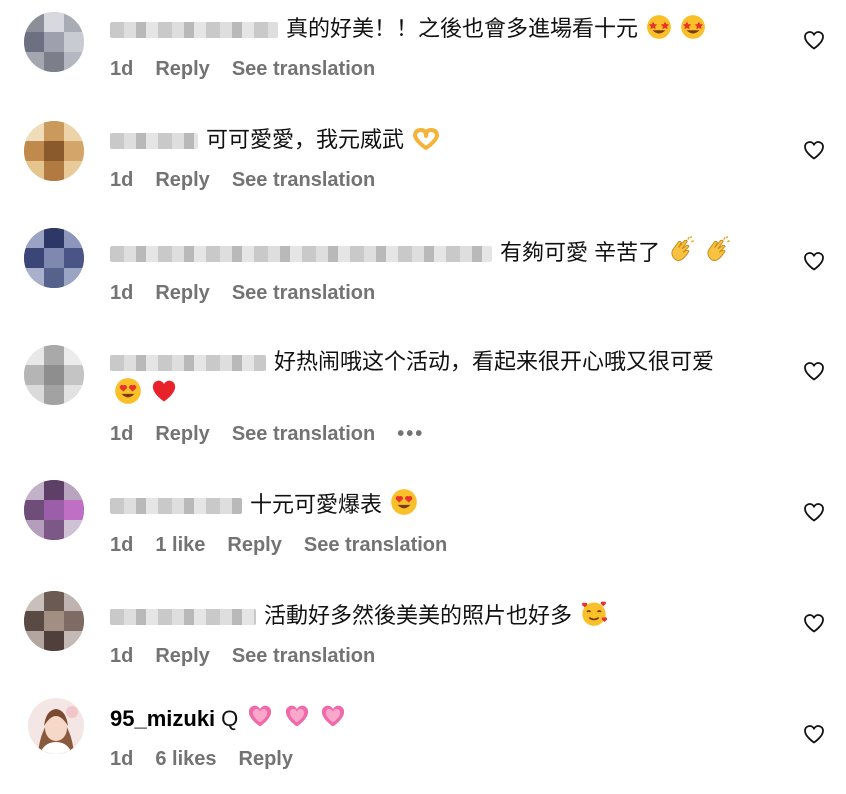 This screenshot has width=846, height=794. What do you see at coordinates (162, 718) in the screenshot?
I see `username-link: 95_mizuki` at bounding box center [162, 718].